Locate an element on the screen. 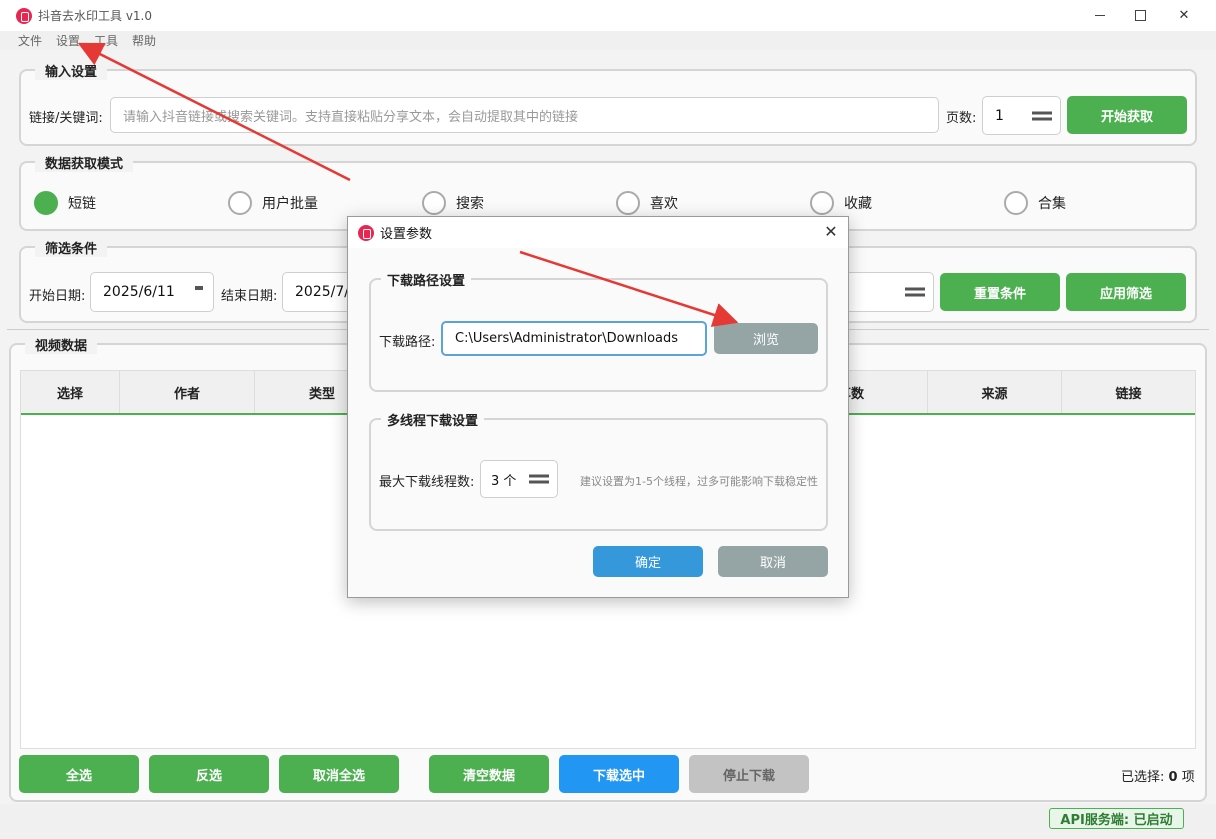  dialog-close-icon: ✕ is located at coordinates (831, 232).